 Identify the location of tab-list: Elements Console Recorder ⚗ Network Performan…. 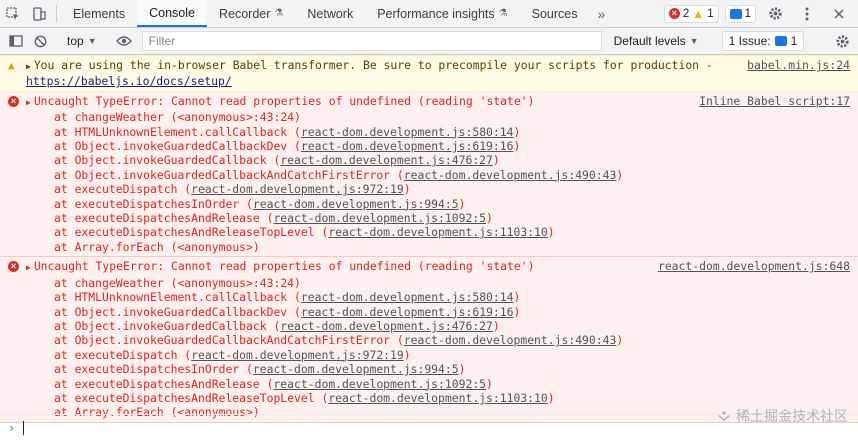
(325, 13).